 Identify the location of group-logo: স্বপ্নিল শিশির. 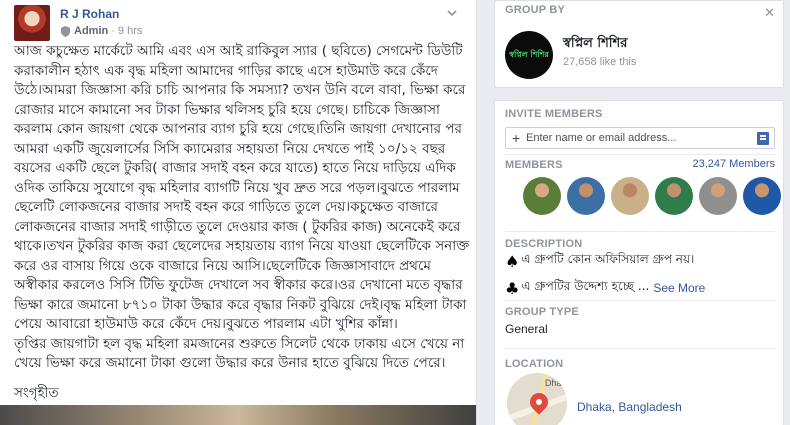
(529, 55).